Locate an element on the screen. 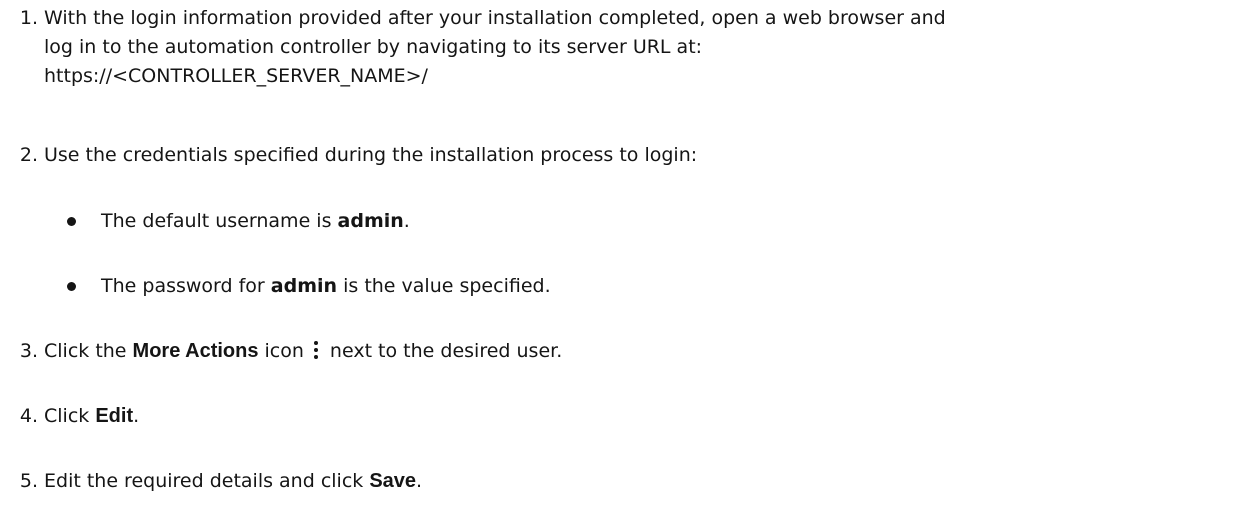 The height and width of the screenshot is (517, 1236). kebab-vertical-icon is located at coordinates (315, 349).